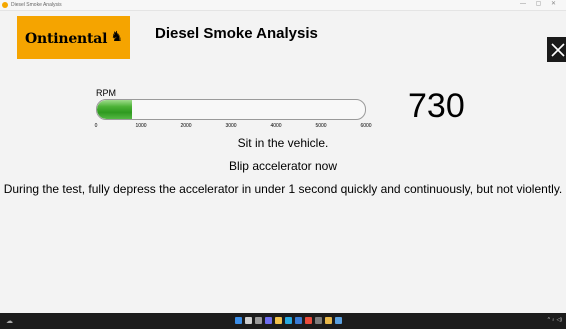 Image resolution: width=566 pixels, height=329 pixels. Describe the element at coordinates (186, 126) in the screenshot. I see `rpm-tick-label: 2000` at that location.